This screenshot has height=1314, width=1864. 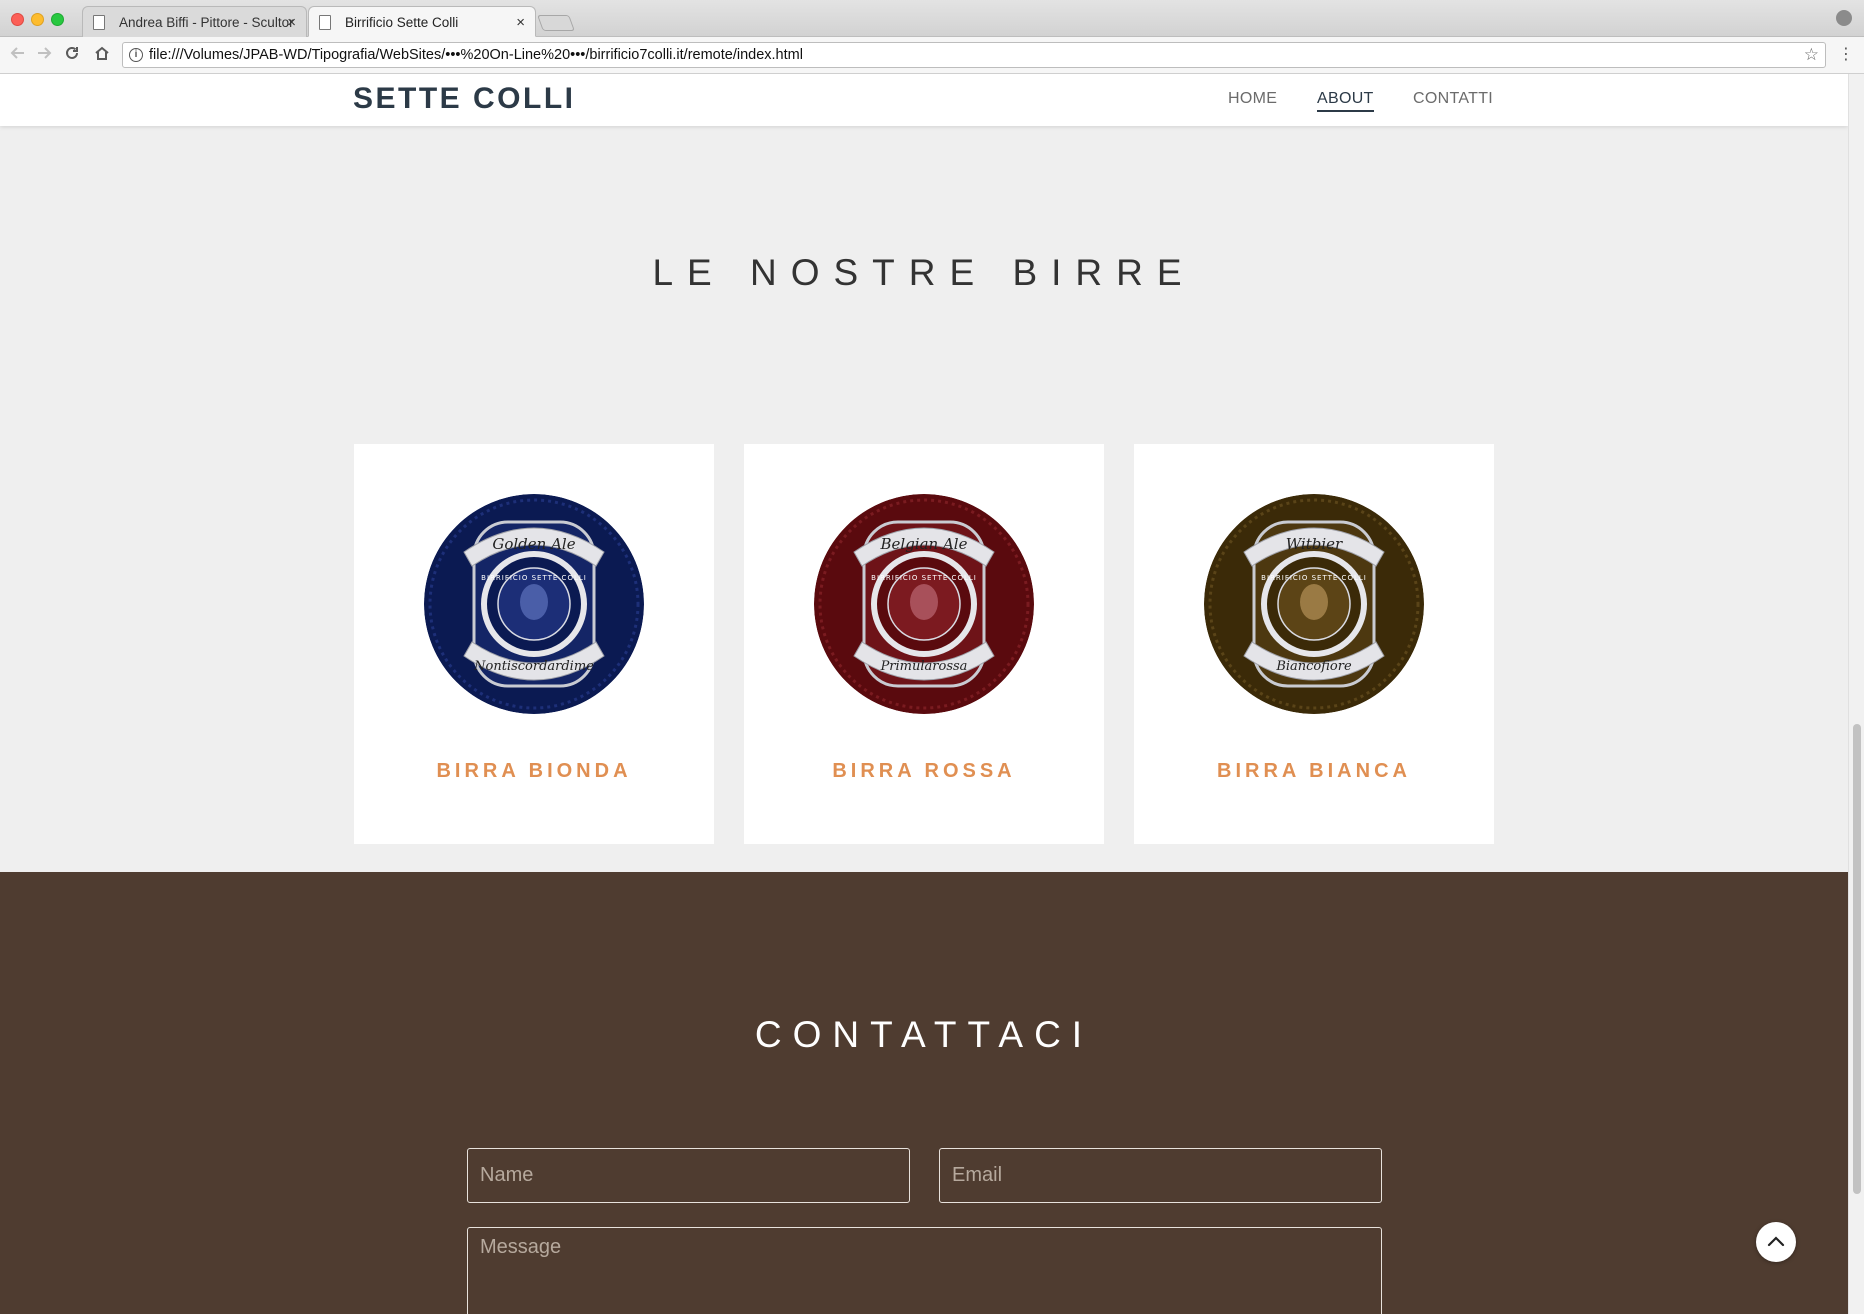 I want to click on close-window-button, so click(x=17, y=19).